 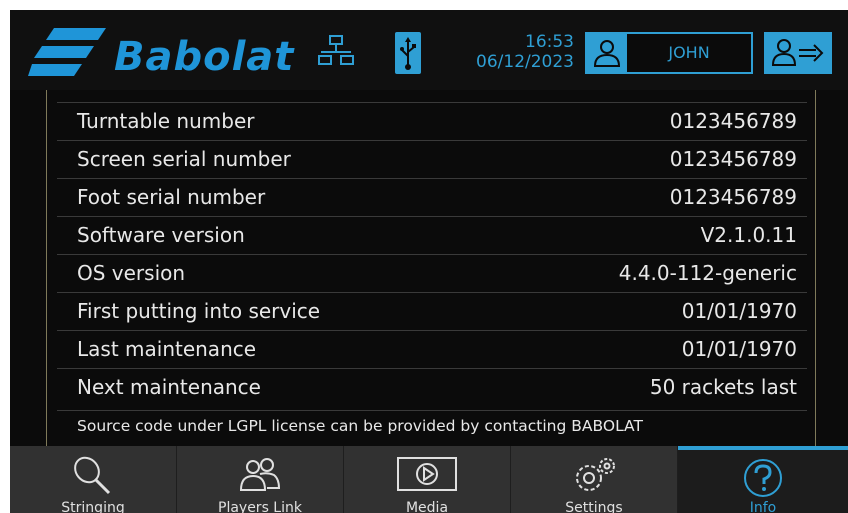 I want to click on info-row-next-maintenance: Next maintenance 50 rackets last, so click(x=432, y=387).